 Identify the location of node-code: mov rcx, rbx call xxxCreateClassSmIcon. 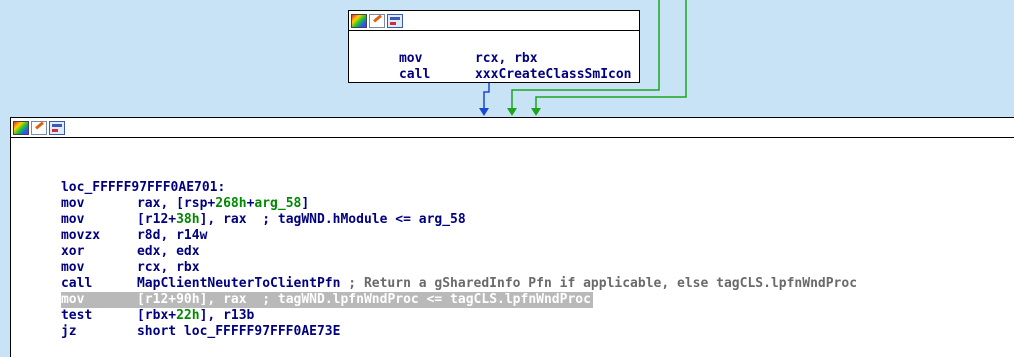
(494, 56).